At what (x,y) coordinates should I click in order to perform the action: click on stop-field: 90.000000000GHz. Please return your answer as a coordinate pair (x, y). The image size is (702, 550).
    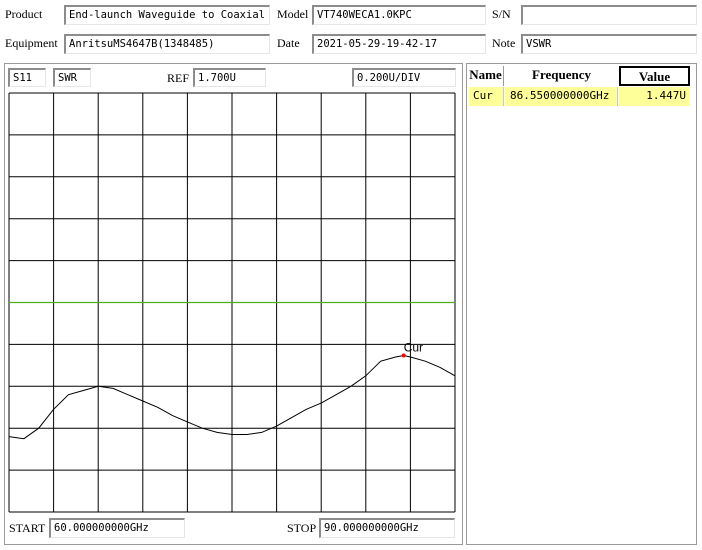
    Looking at the image, I should click on (387, 528).